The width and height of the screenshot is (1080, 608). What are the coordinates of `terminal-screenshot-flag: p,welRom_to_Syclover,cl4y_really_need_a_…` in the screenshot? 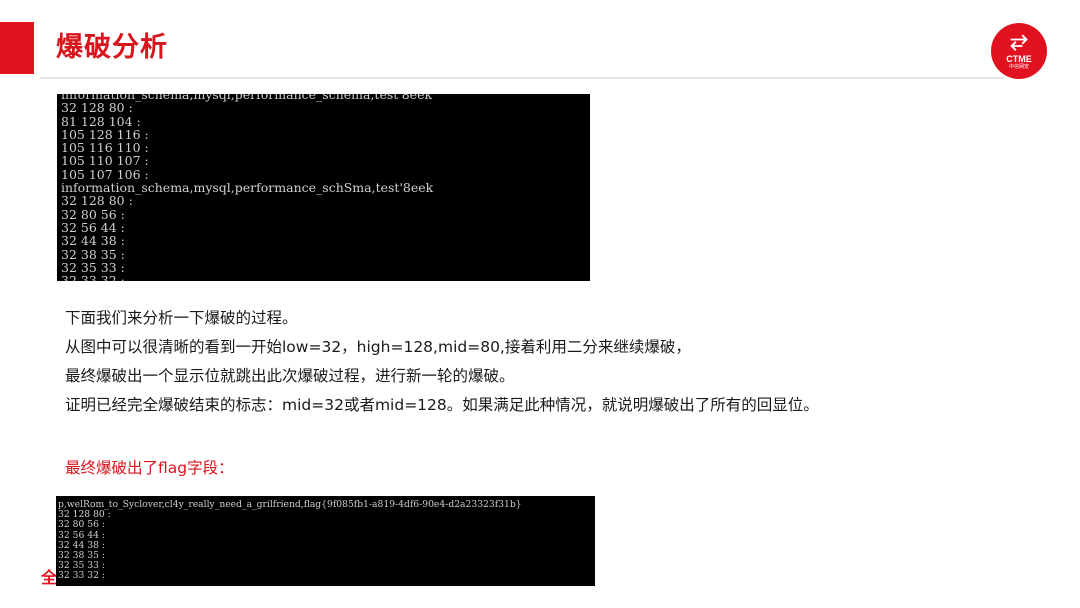 It's located at (325, 541).